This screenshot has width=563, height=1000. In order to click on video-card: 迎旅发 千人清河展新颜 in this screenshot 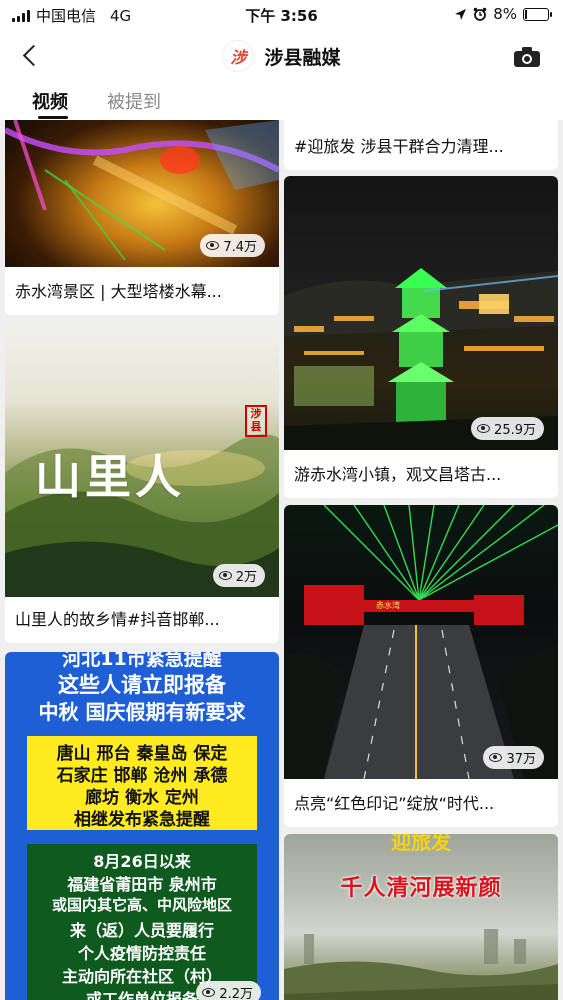, I will do `click(421, 917)`.